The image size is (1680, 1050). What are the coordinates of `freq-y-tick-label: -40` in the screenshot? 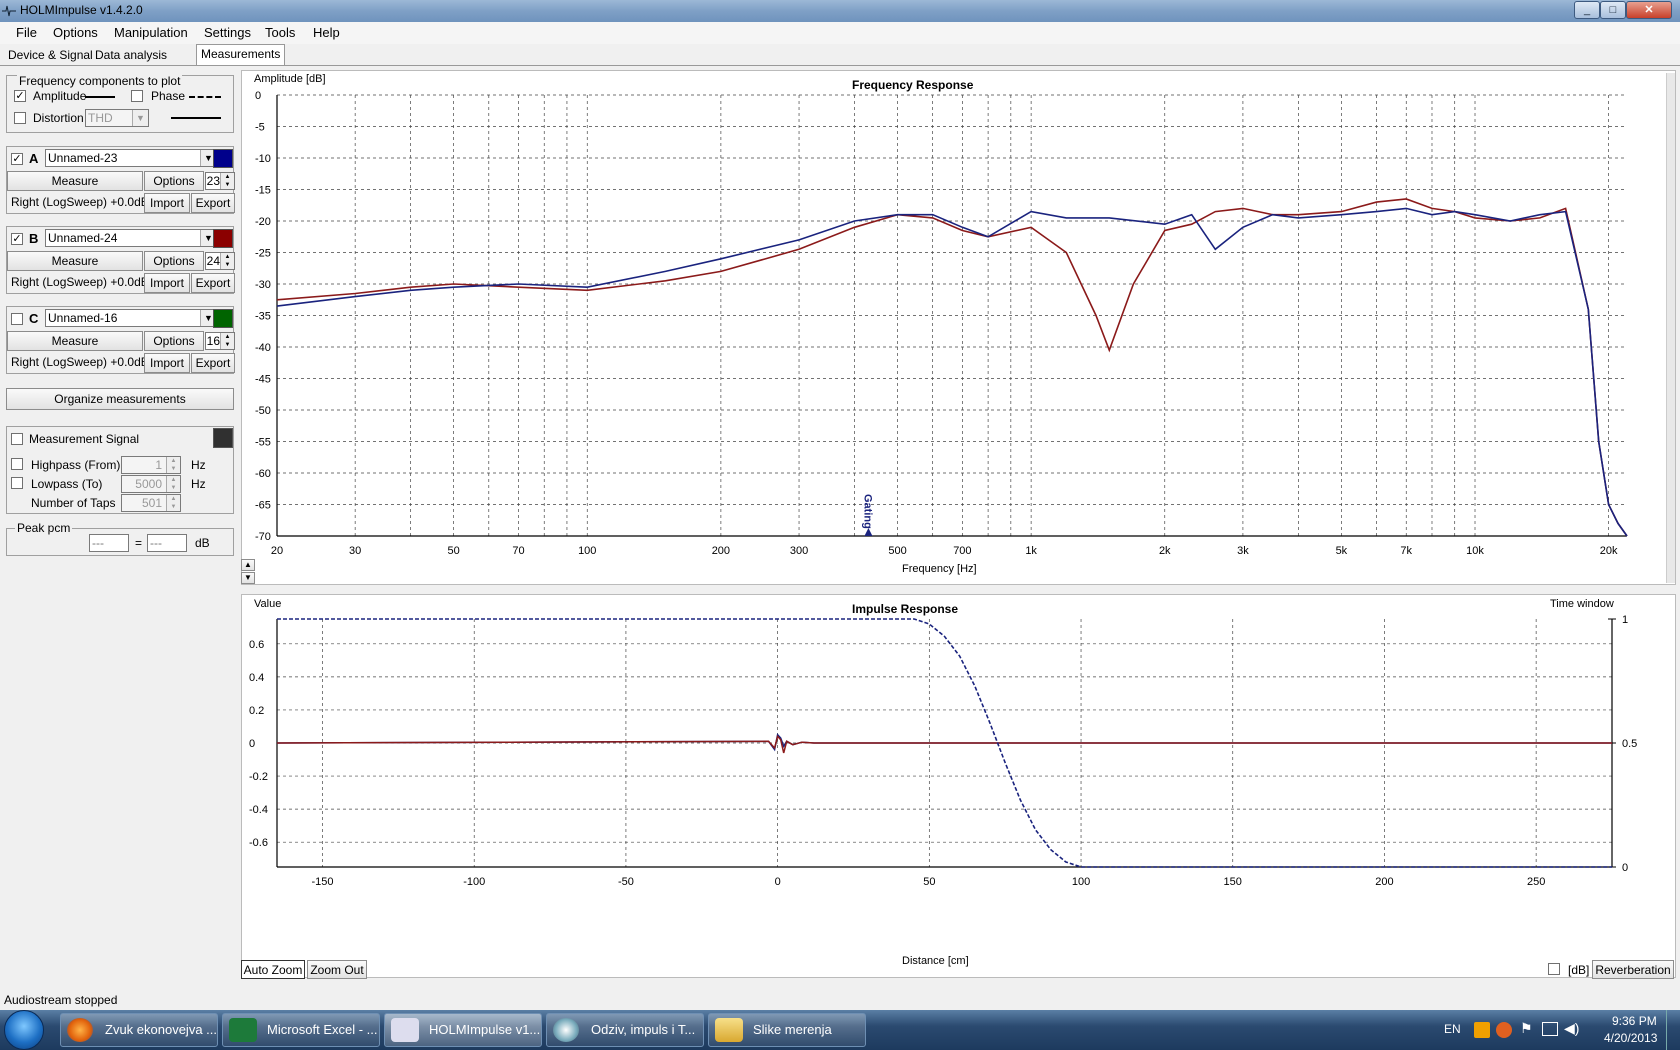 It's located at (263, 348).